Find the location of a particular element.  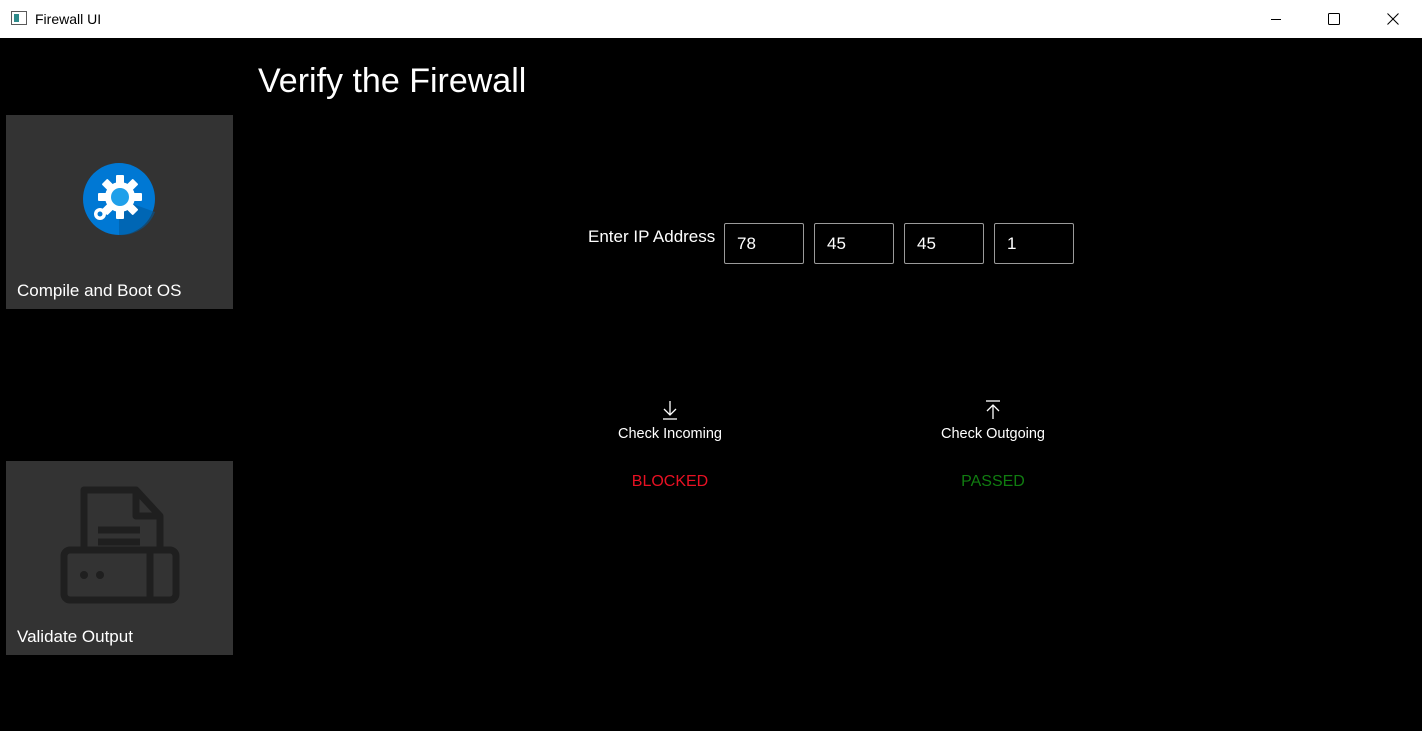

outgoing-status: PASSED is located at coordinates (993, 481).